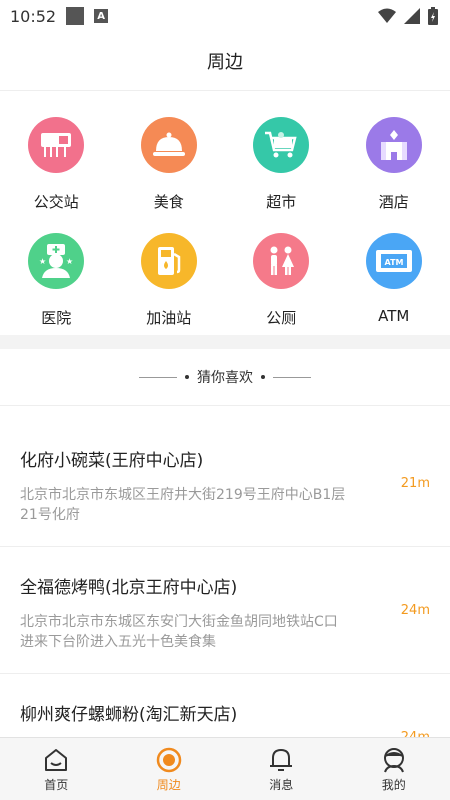  I want to click on section-header: 猜你喜欢, so click(225, 377).